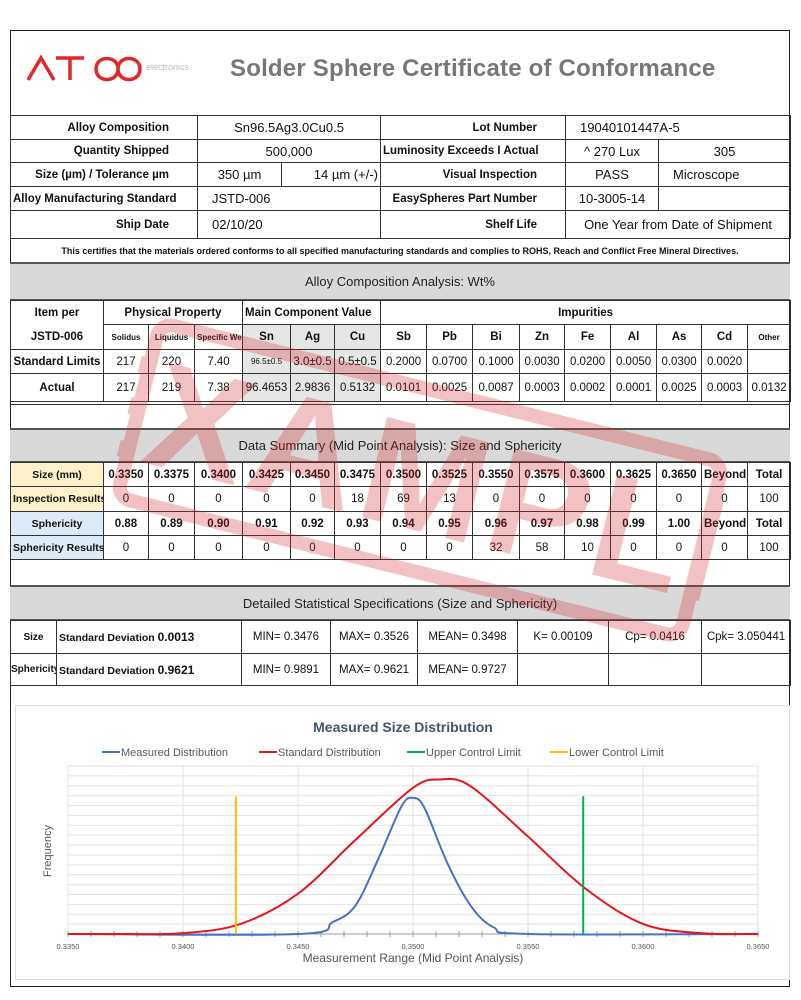 The height and width of the screenshot is (1000, 801). Describe the element at coordinates (542, 547) in the screenshot. I see `cell: 58` at that location.